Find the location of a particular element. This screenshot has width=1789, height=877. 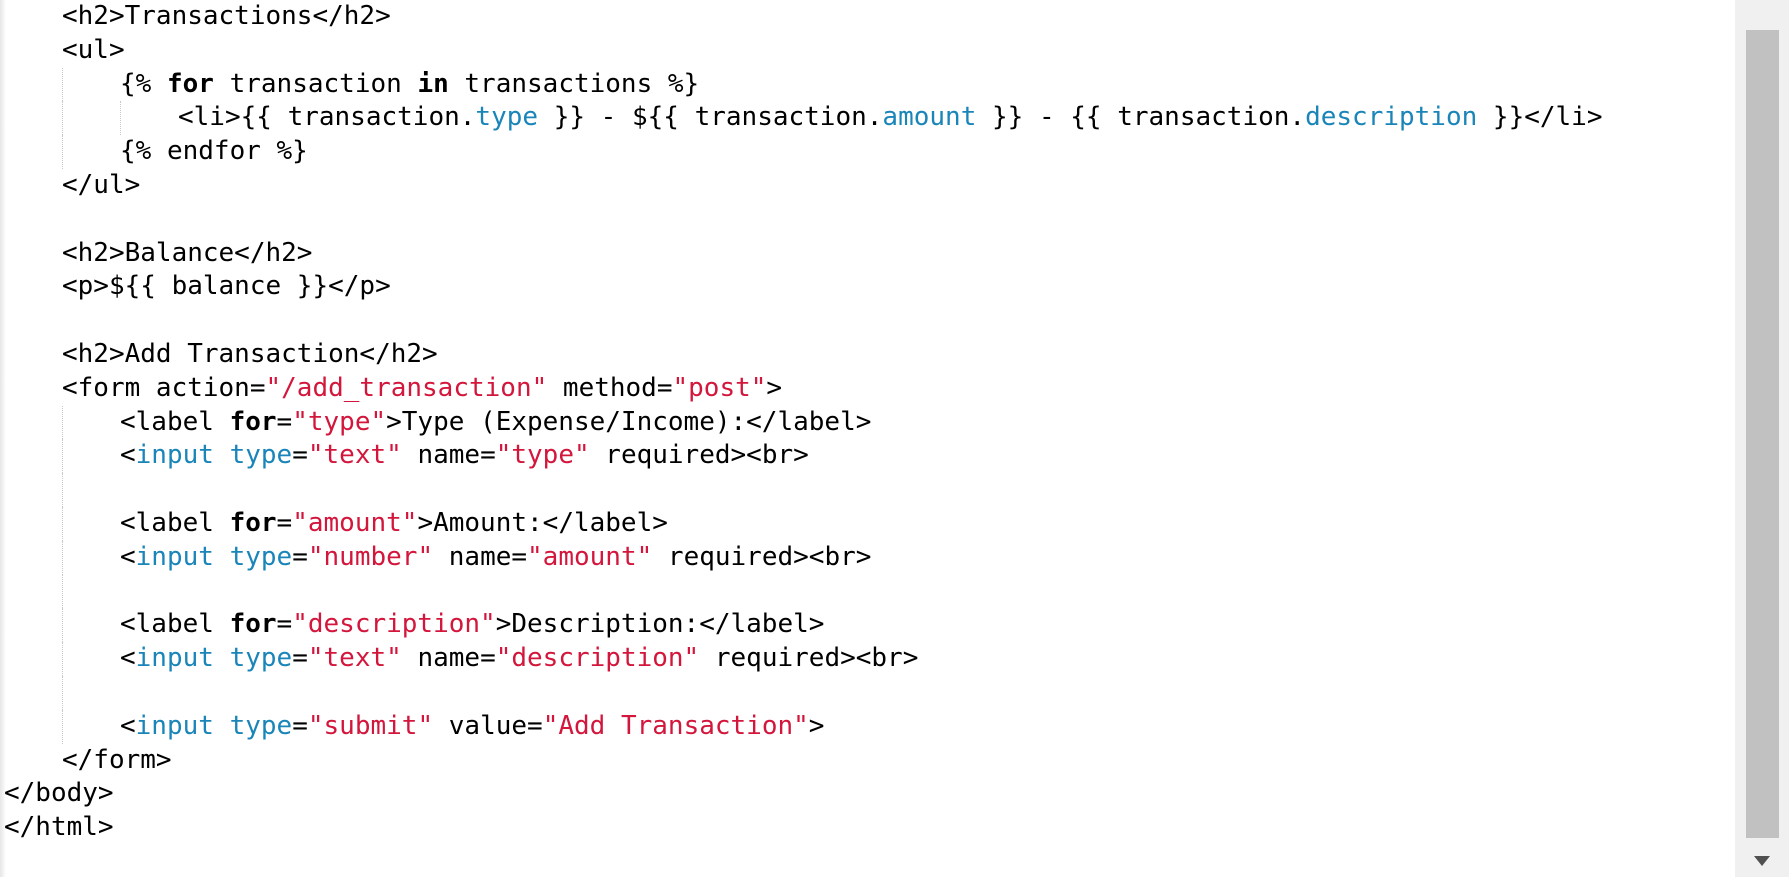

code-token: value= is located at coordinates (488, 725).